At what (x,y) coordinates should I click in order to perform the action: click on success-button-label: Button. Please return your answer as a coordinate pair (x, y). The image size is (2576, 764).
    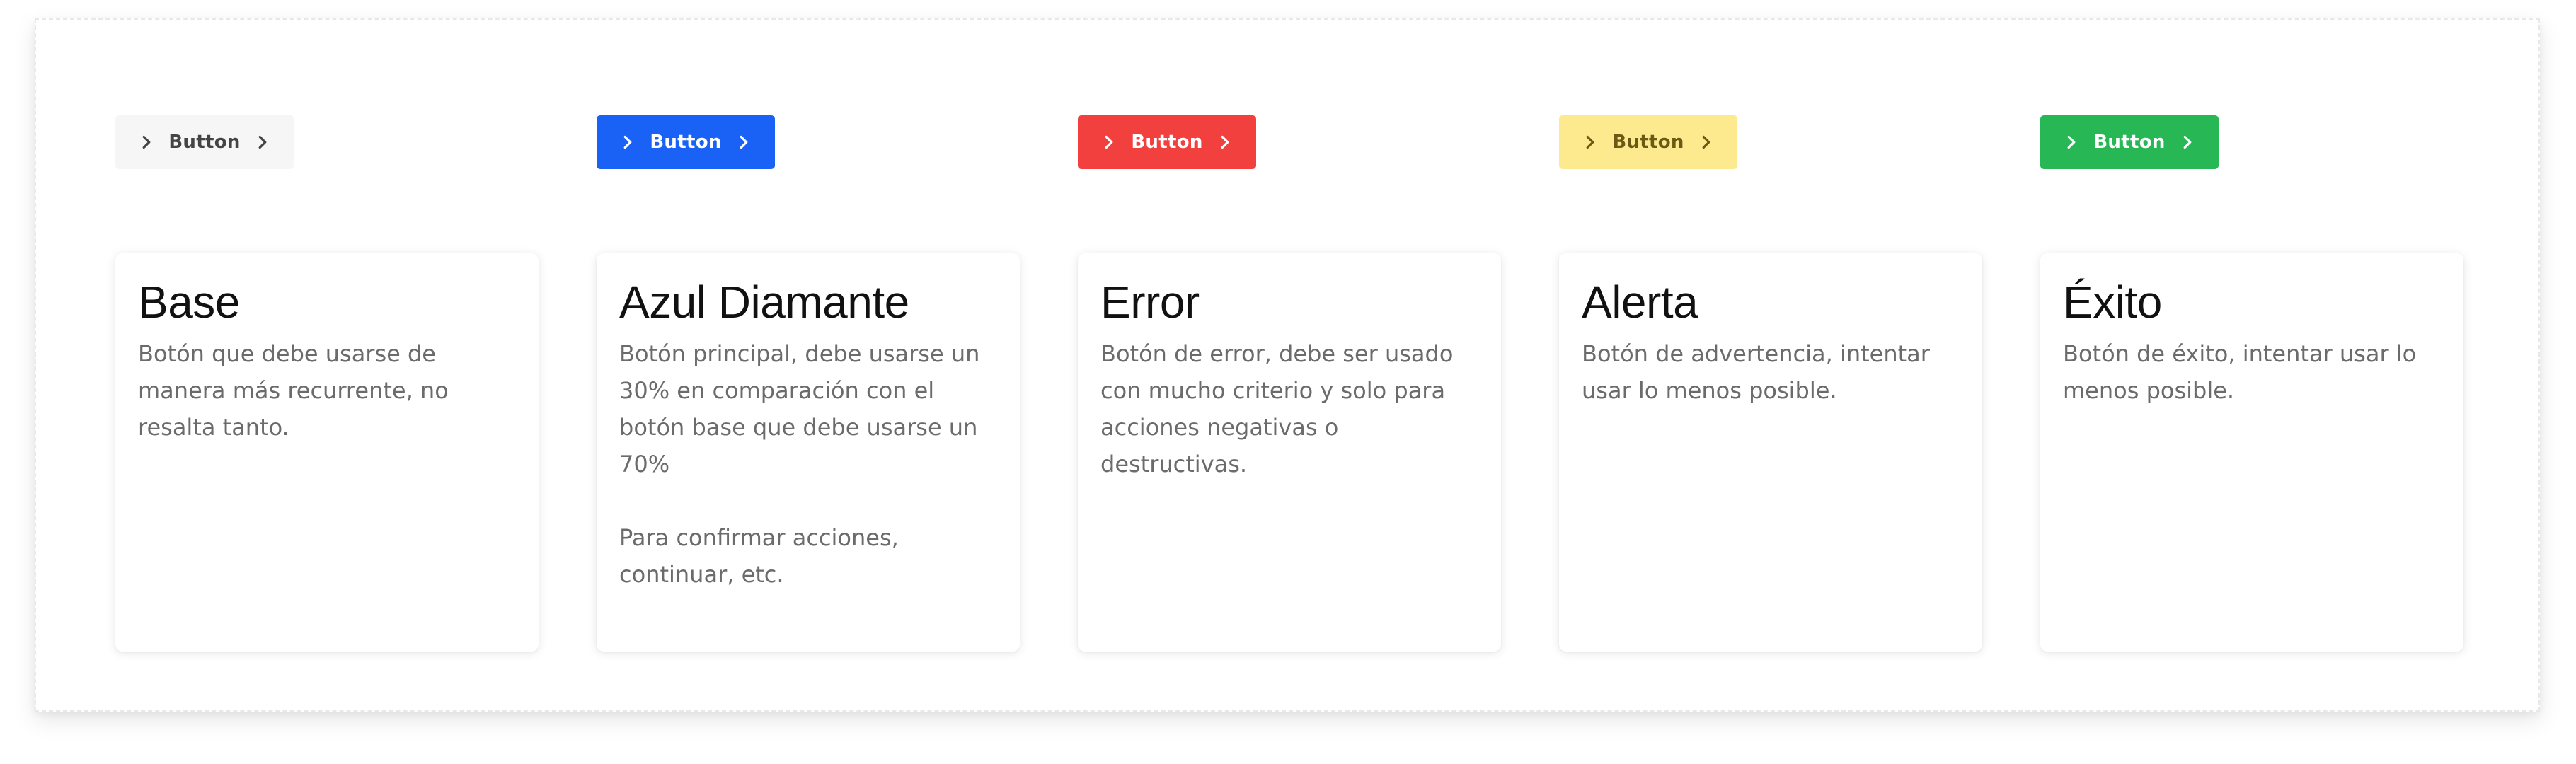
    Looking at the image, I should click on (2130, 142).